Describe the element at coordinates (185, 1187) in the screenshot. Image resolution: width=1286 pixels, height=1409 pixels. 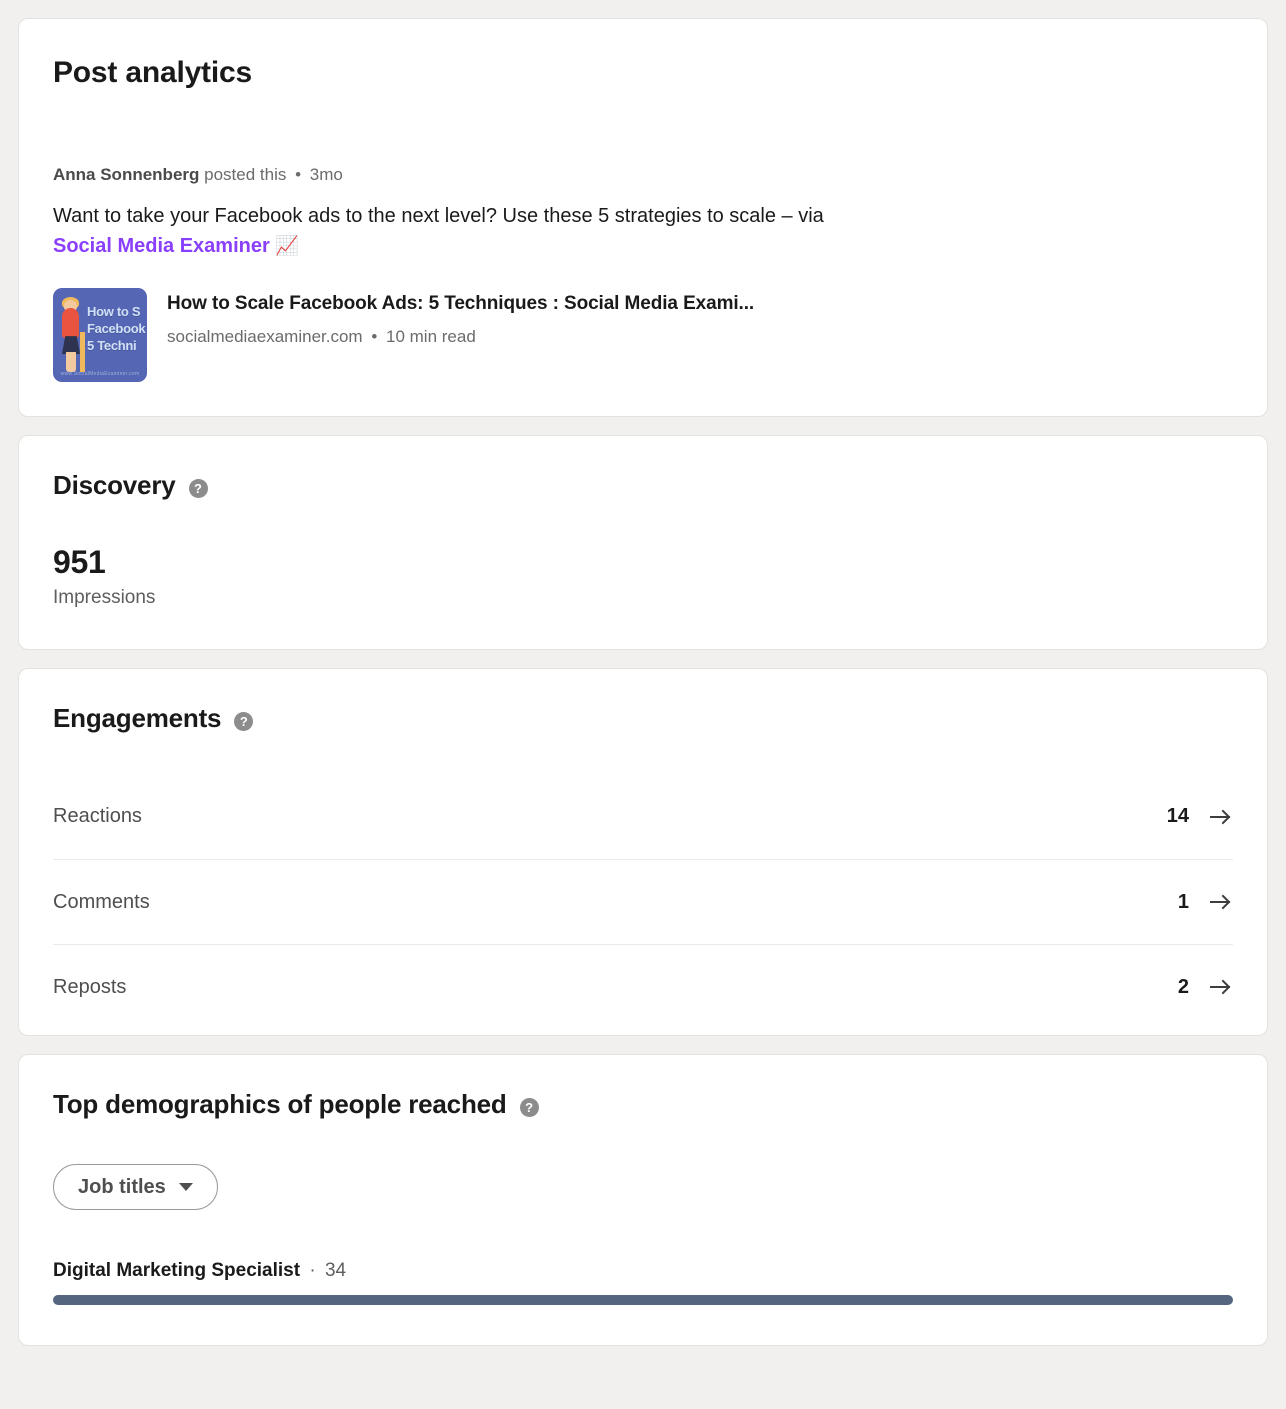
I see `chevron-down-icon` at that location.